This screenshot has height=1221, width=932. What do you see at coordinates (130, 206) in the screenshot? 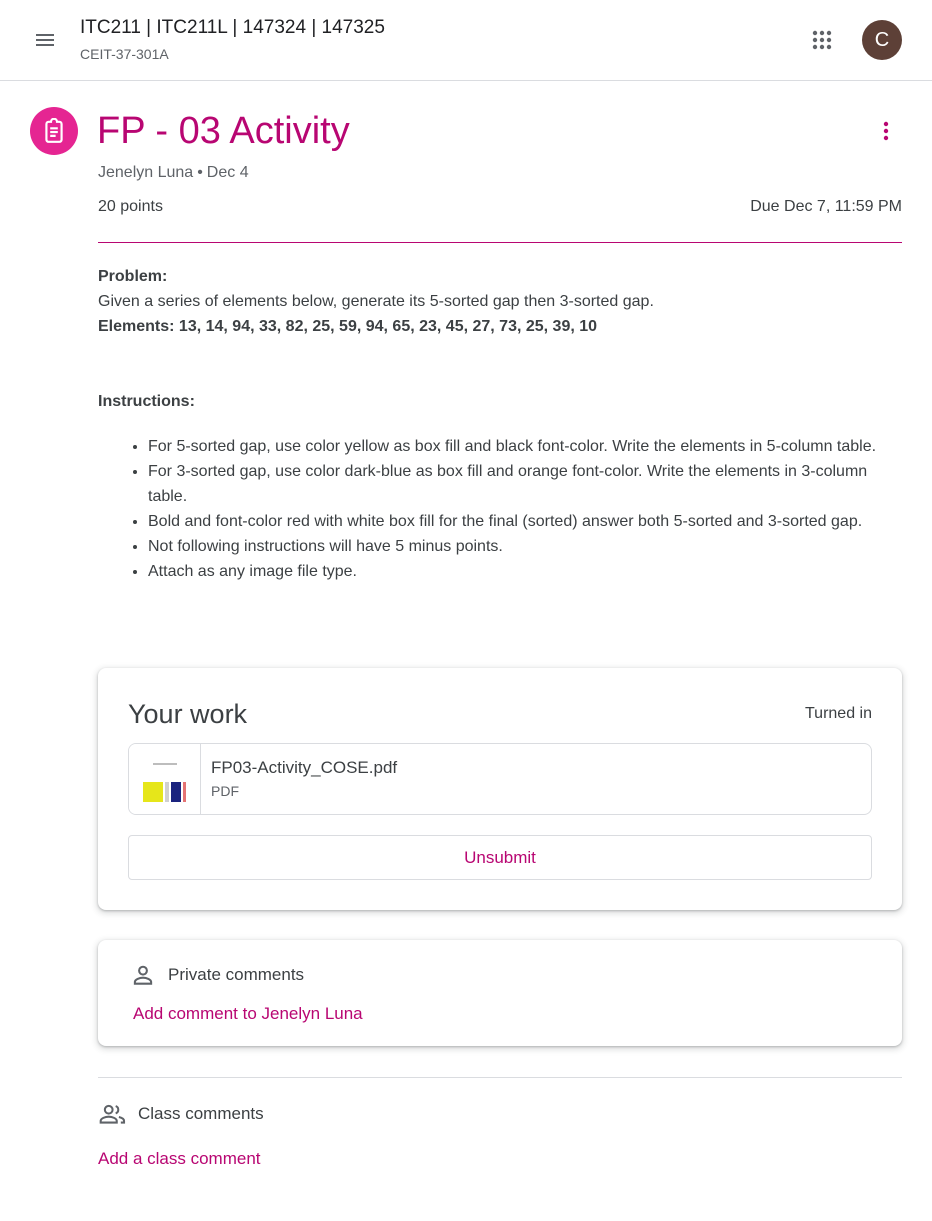
I see `points-value: 20 points` at bounding box center [130, 206].